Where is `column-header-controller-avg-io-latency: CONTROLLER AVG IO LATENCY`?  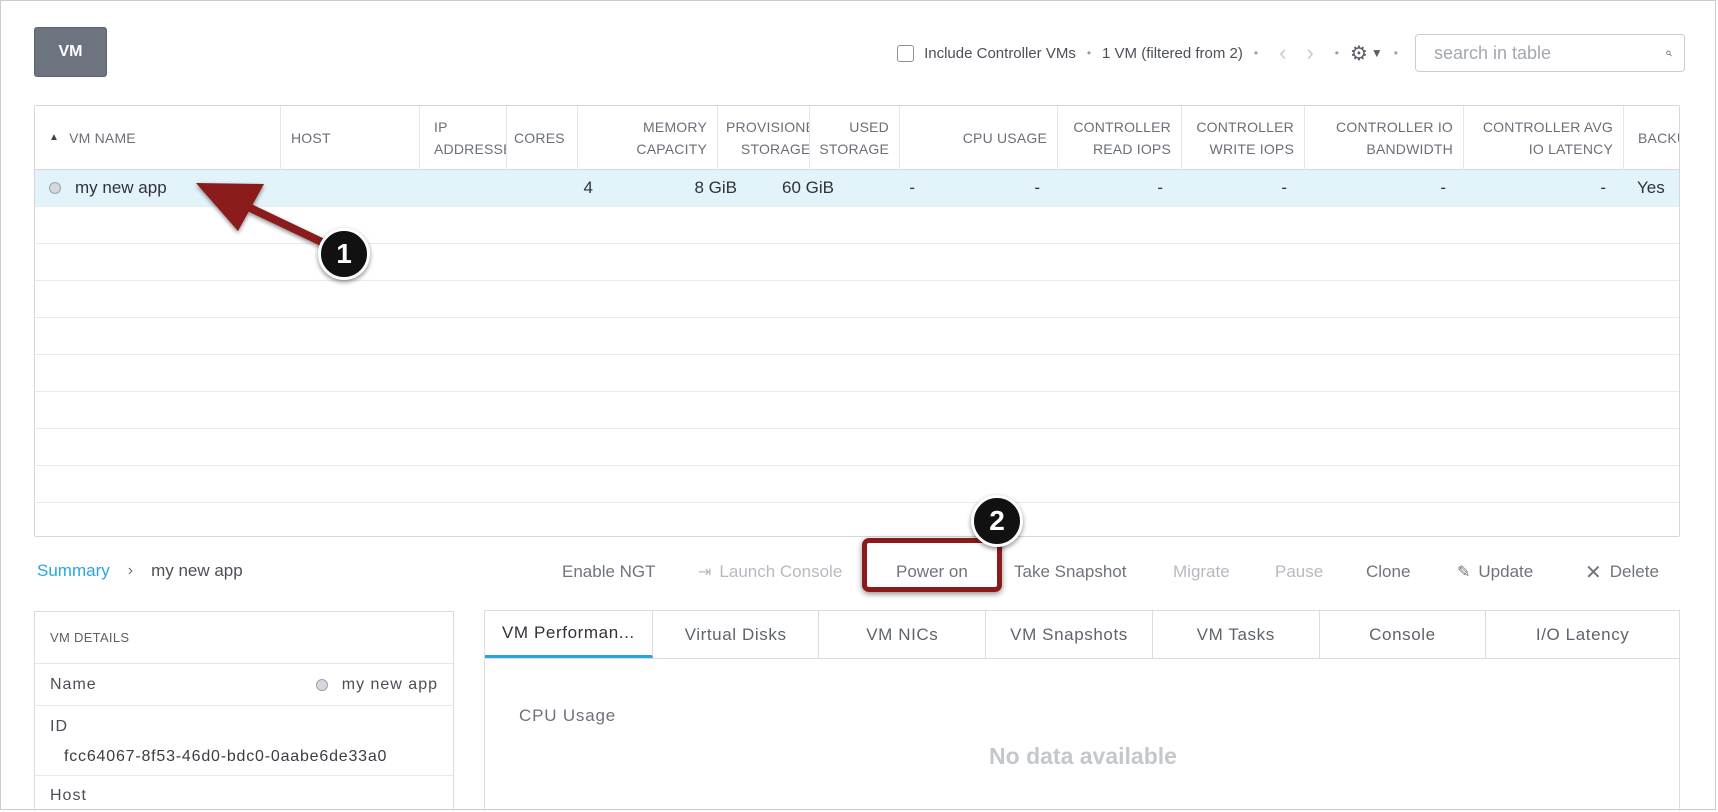
column-header-controller-avg-io-latency: CONTROLLER AVG IO LATENCY is located at coordinates (1544, 138).